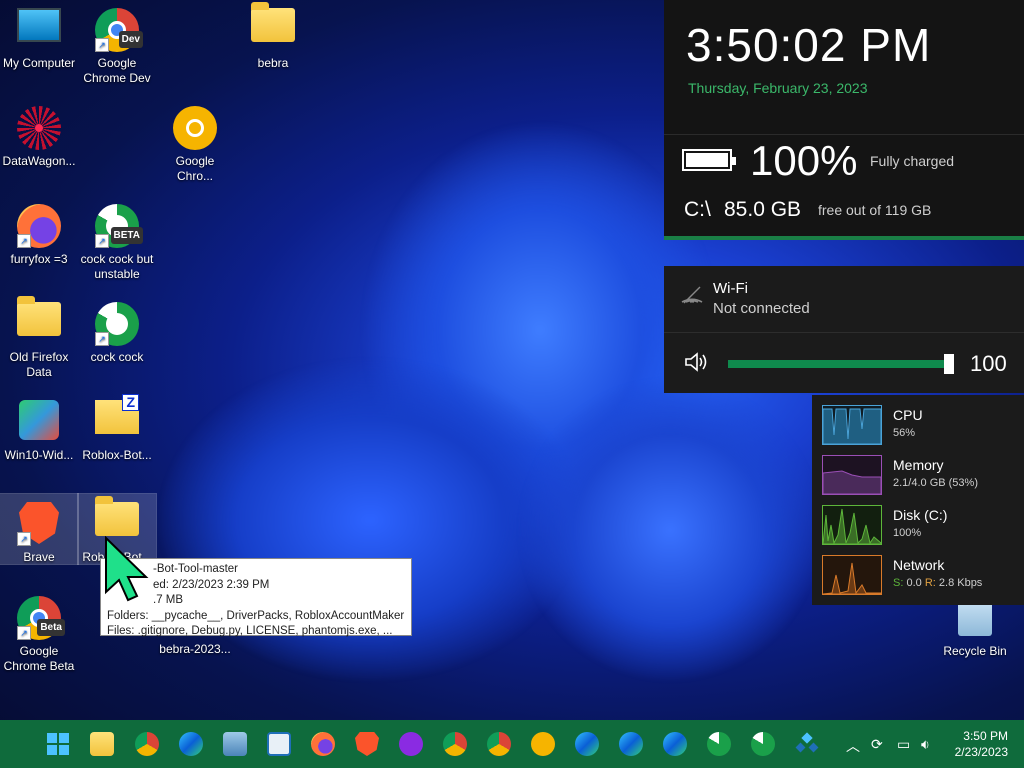 The image size is (1024, 768). I want to click on coccoc-taskbar-icon, so click(763, 744).